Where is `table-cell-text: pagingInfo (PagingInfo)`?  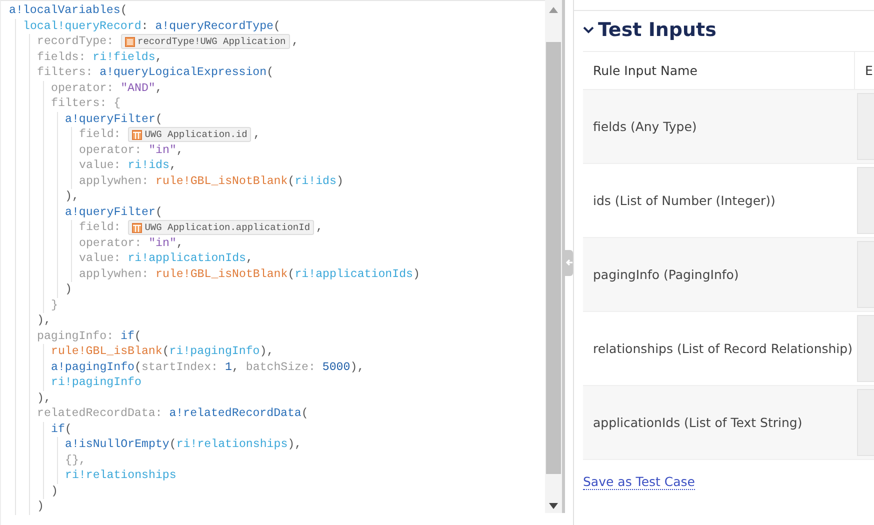
table-cell-text: pagingInfo (PagingInfo) is located at coordinates (666, 275).